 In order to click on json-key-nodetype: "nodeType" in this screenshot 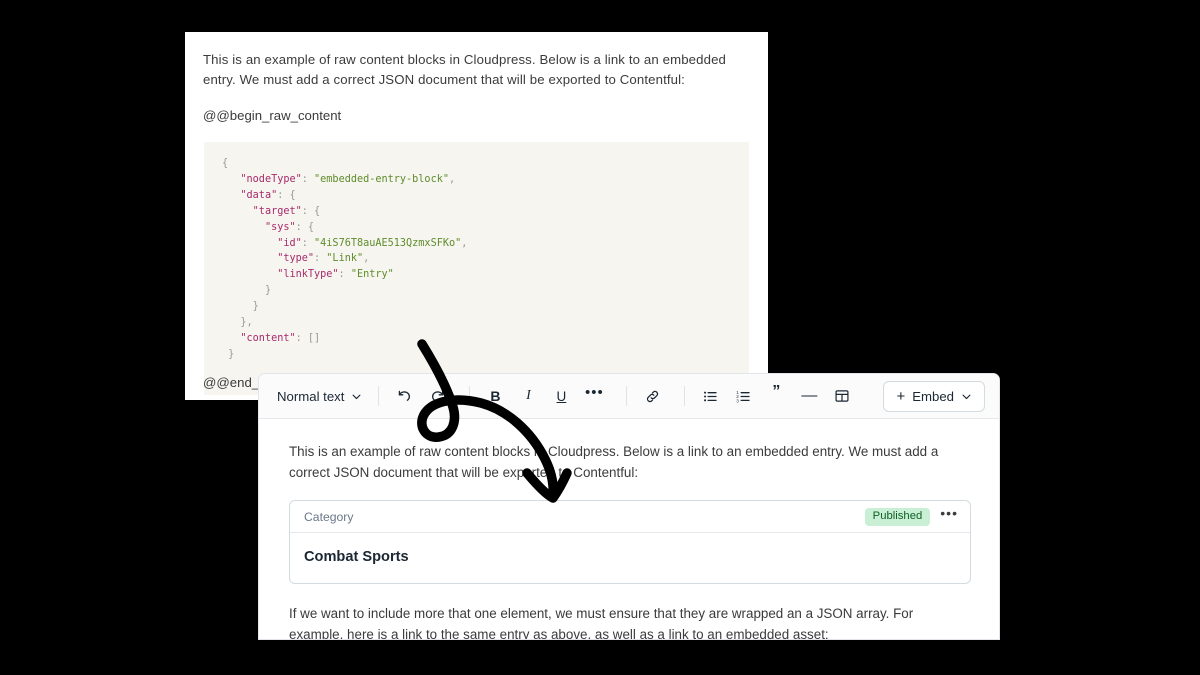, I will do `click(271, 179)`.